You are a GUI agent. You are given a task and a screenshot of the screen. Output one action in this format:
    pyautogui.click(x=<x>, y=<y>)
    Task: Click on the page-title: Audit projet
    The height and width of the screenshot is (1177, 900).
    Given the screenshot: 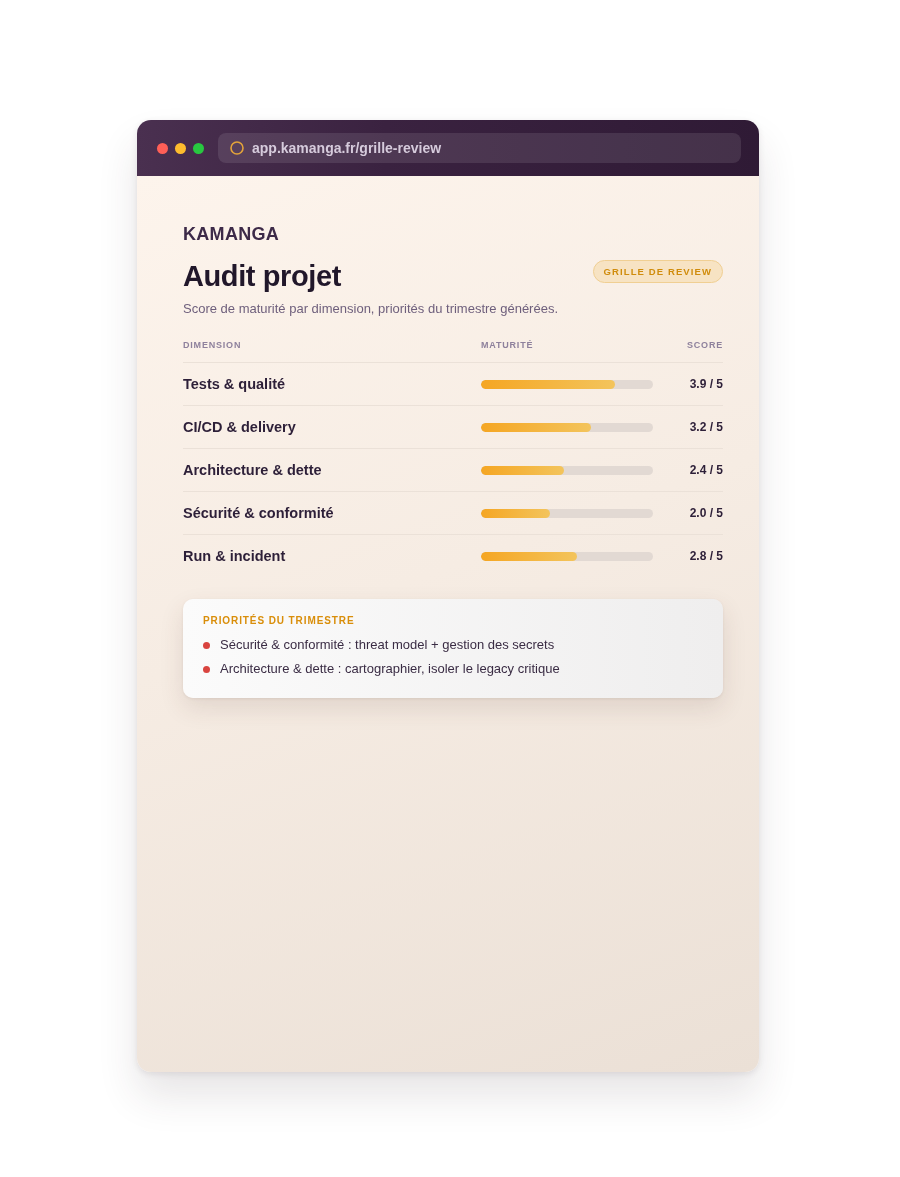 What is the action you would take?
    pyautogui.click(x=262, y=276)
    